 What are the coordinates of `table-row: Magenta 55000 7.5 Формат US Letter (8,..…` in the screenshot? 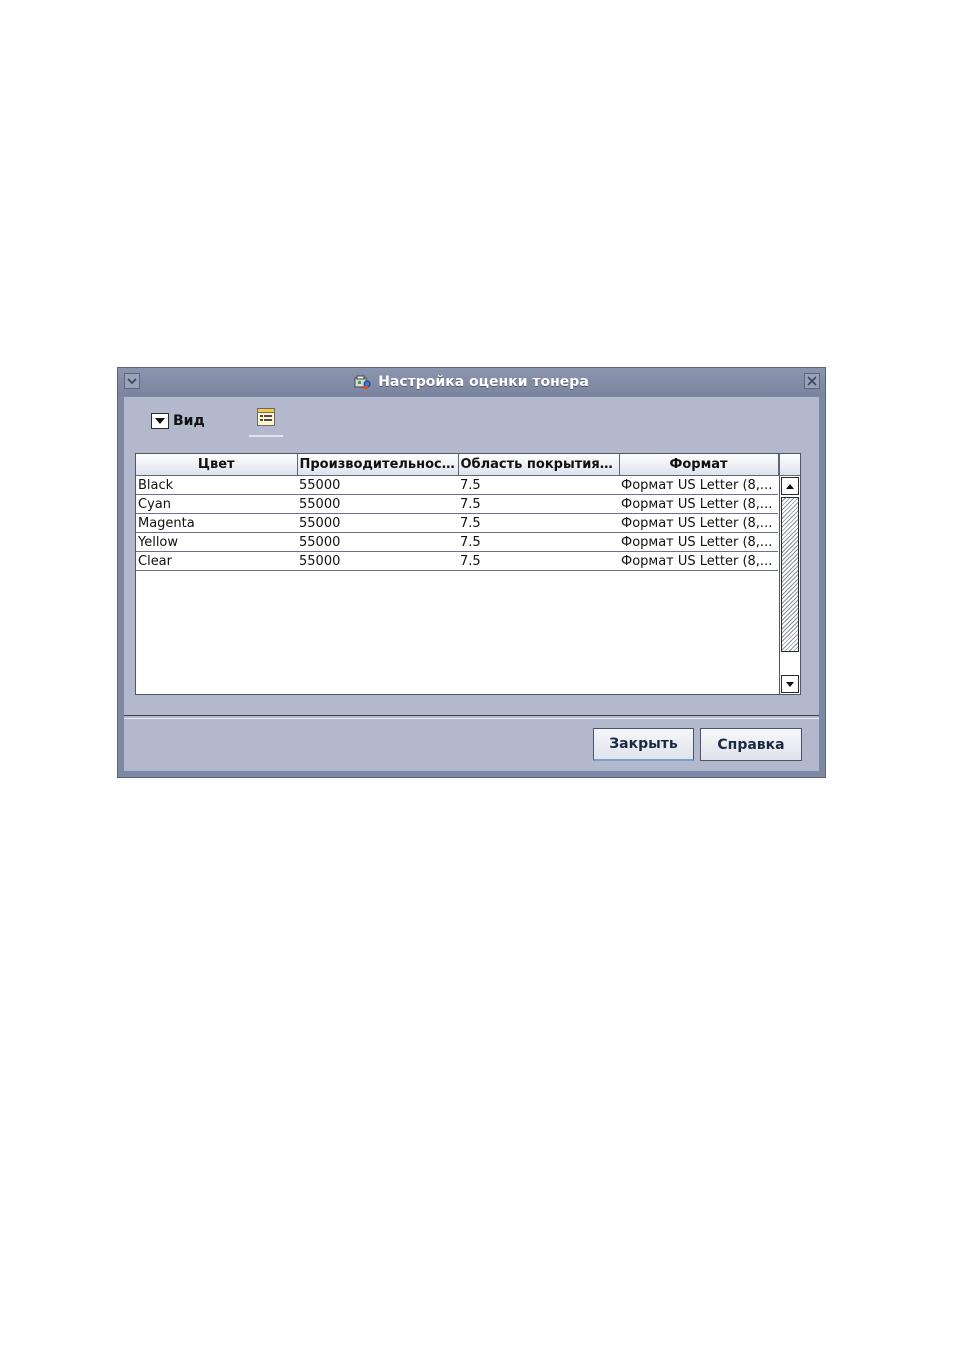 It's located at (457, 523).